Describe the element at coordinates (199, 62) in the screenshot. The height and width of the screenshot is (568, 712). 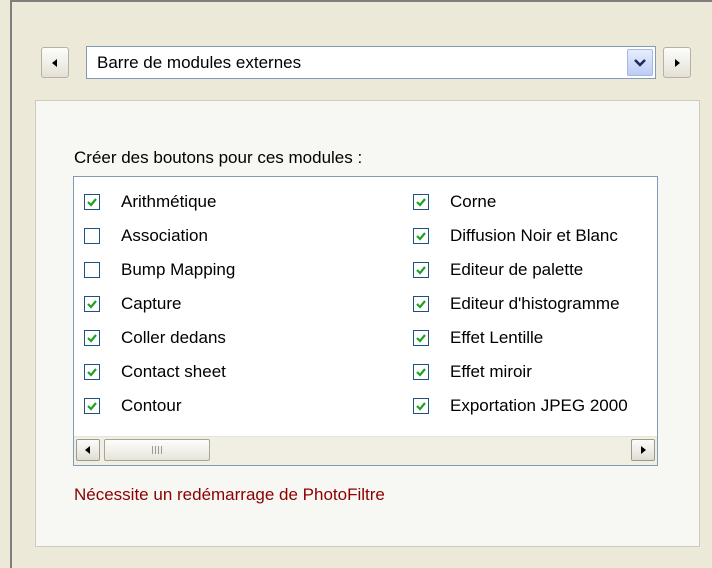
I see `toolbar-select-value: Barre de modules externes` at that location.